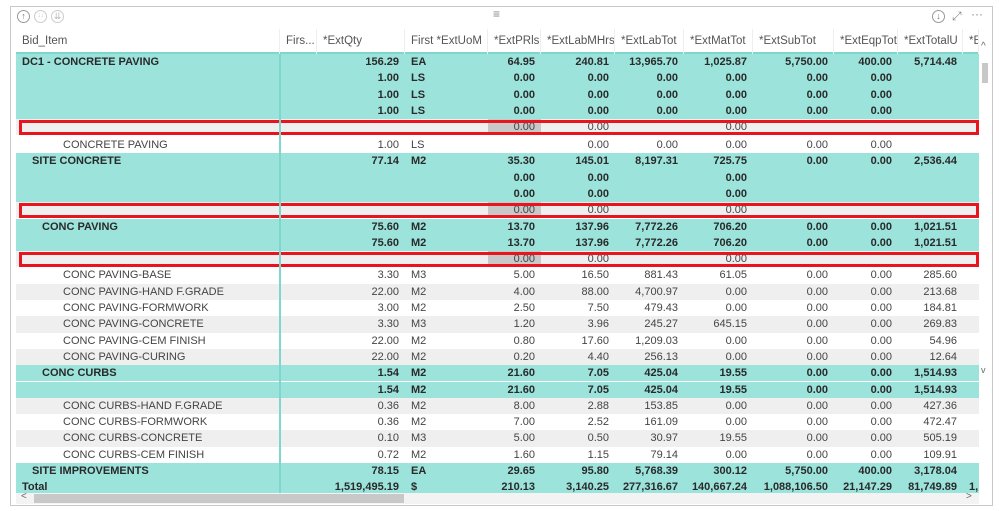  Describe the element at coordinates (514, 41) in the screenshot. I see `column-header: *ExtPRls` at that location.